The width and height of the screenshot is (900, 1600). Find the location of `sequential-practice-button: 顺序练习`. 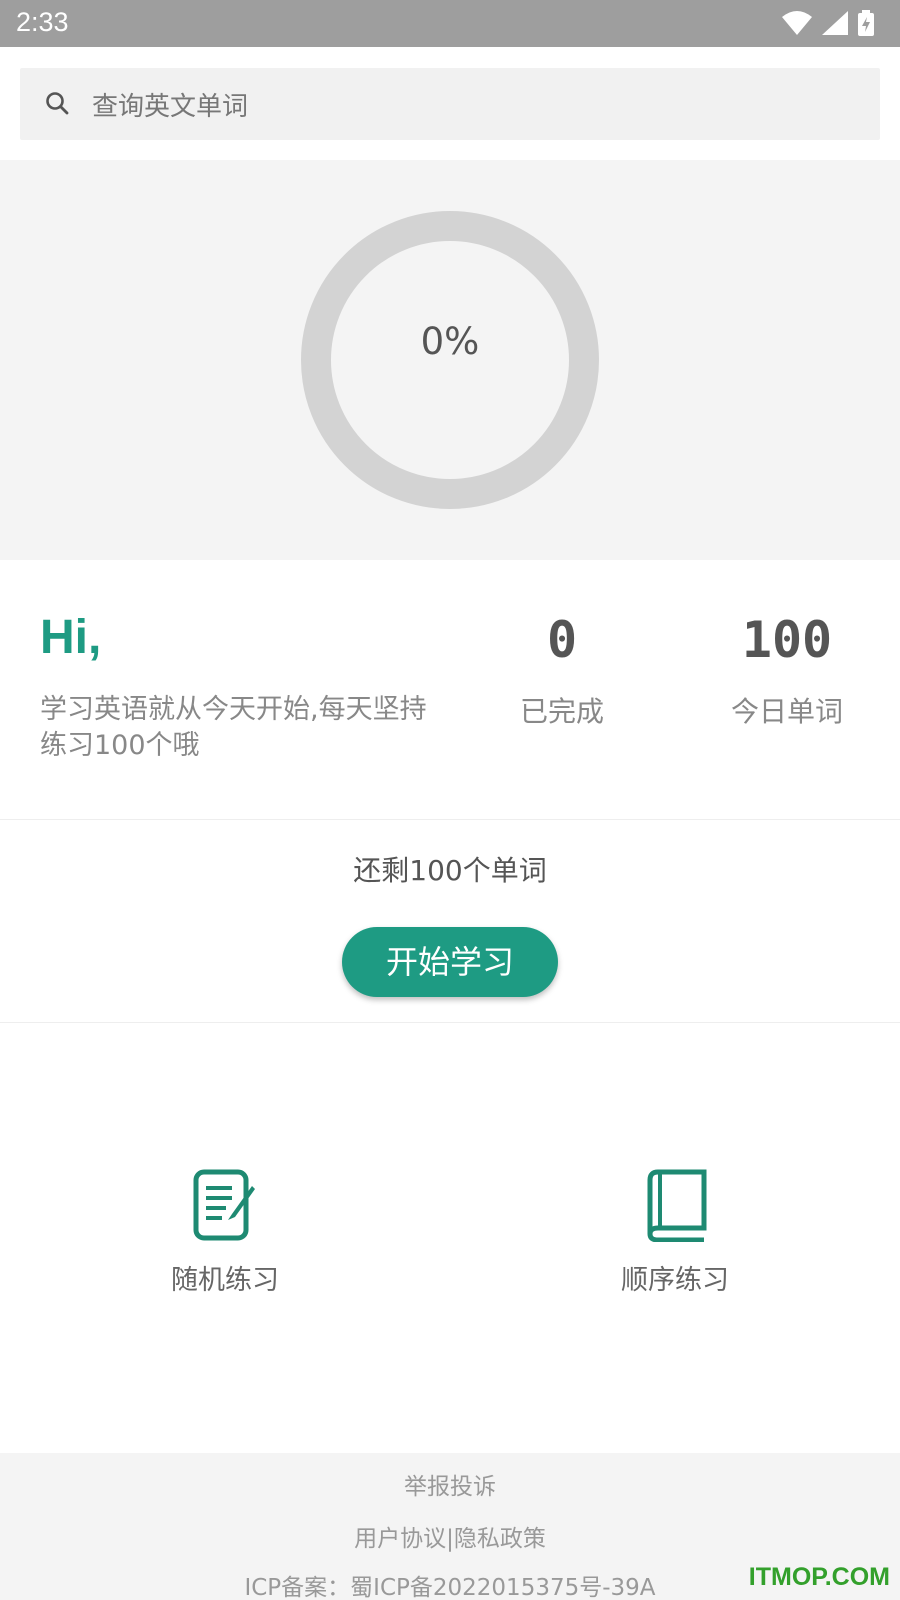

sequential-practice-button: 顺序练习 is located at coordinates (675, 1232).